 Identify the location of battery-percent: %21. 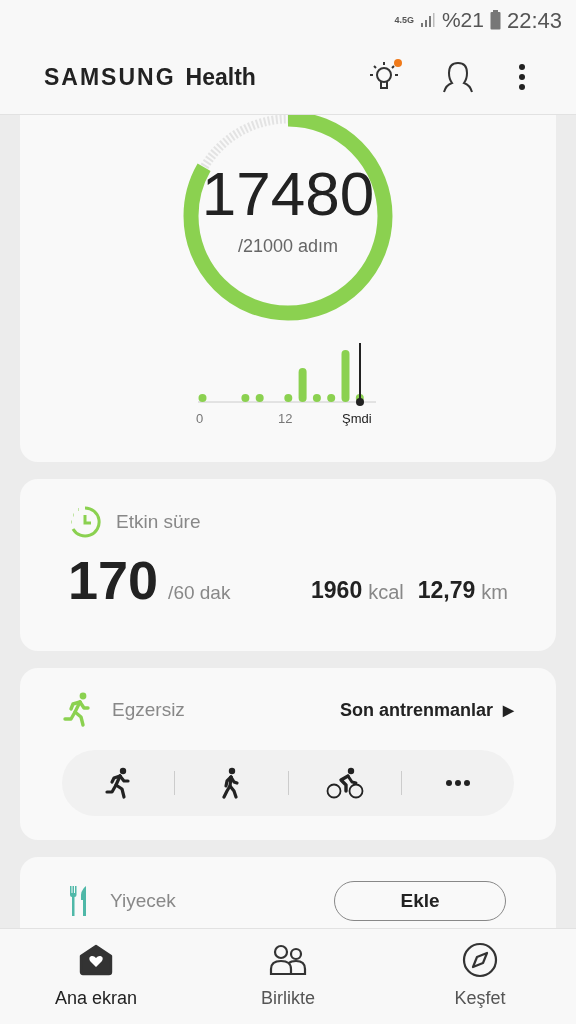
(462, 20).